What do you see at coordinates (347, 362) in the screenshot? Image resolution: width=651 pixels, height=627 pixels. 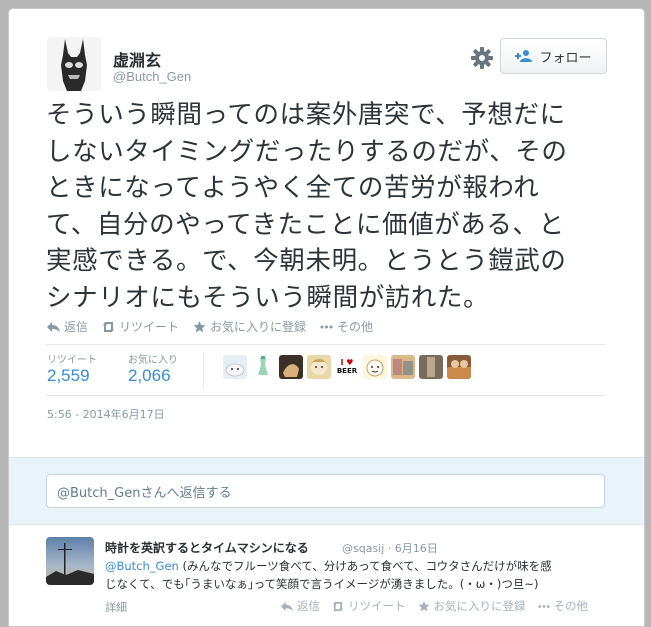 I see `beer-avatar-top: I ♥` at bounding box center [347, 362].